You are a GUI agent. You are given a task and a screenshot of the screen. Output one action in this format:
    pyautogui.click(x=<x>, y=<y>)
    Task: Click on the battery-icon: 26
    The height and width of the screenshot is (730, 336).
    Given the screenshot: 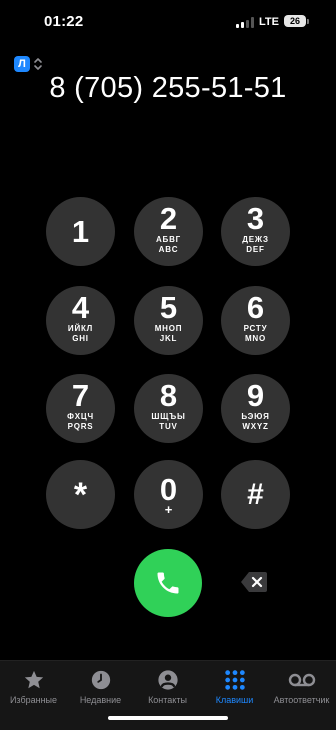 What is the action you would take?
    pyautogui.click(x=295, y=21)
    